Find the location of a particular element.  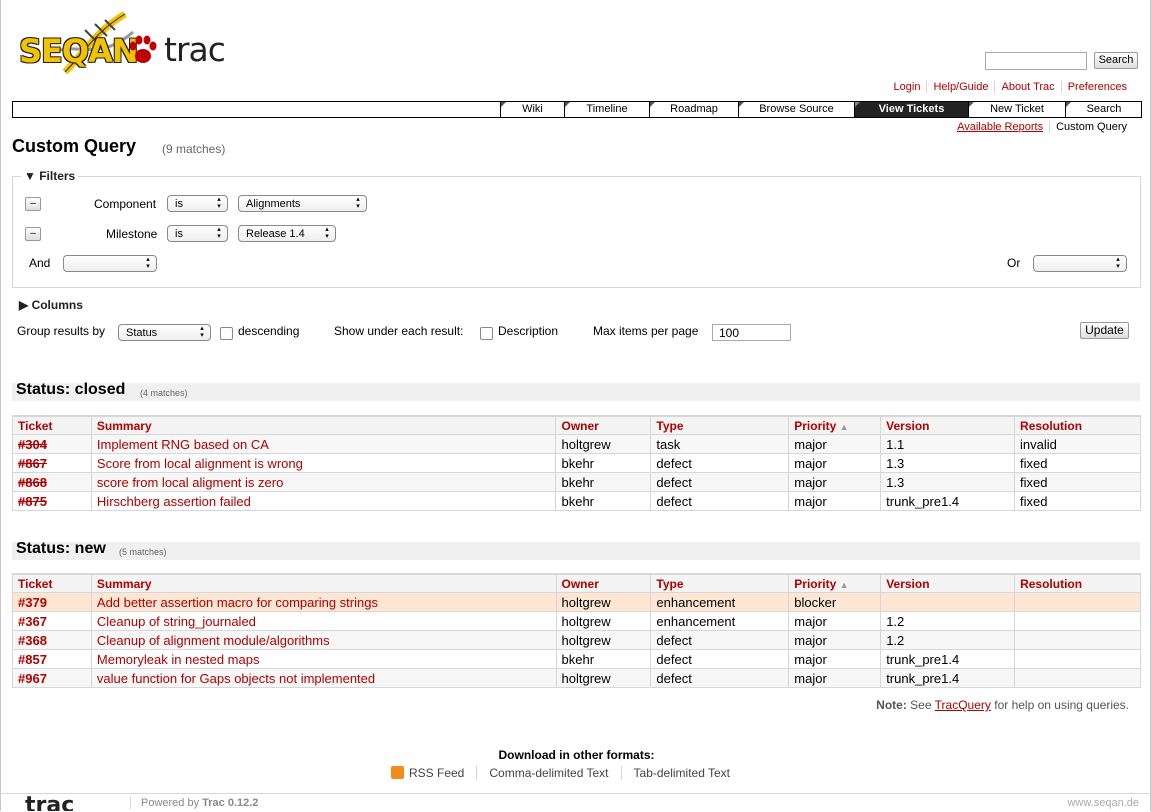

site-url: www.seqan.de is located at coordinates (1103, 803).